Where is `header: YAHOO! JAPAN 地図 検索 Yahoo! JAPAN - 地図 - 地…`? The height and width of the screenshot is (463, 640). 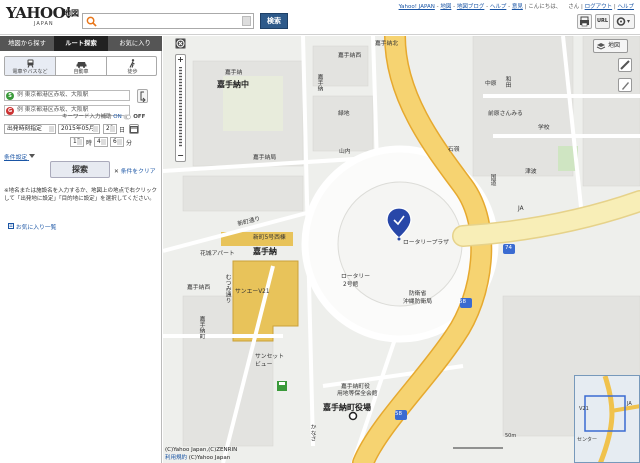
header: YAHOO! JAPAN 地図 検索 Yahoo! JAPAN - 地図 - 地… is located at coordinates (320, 17).